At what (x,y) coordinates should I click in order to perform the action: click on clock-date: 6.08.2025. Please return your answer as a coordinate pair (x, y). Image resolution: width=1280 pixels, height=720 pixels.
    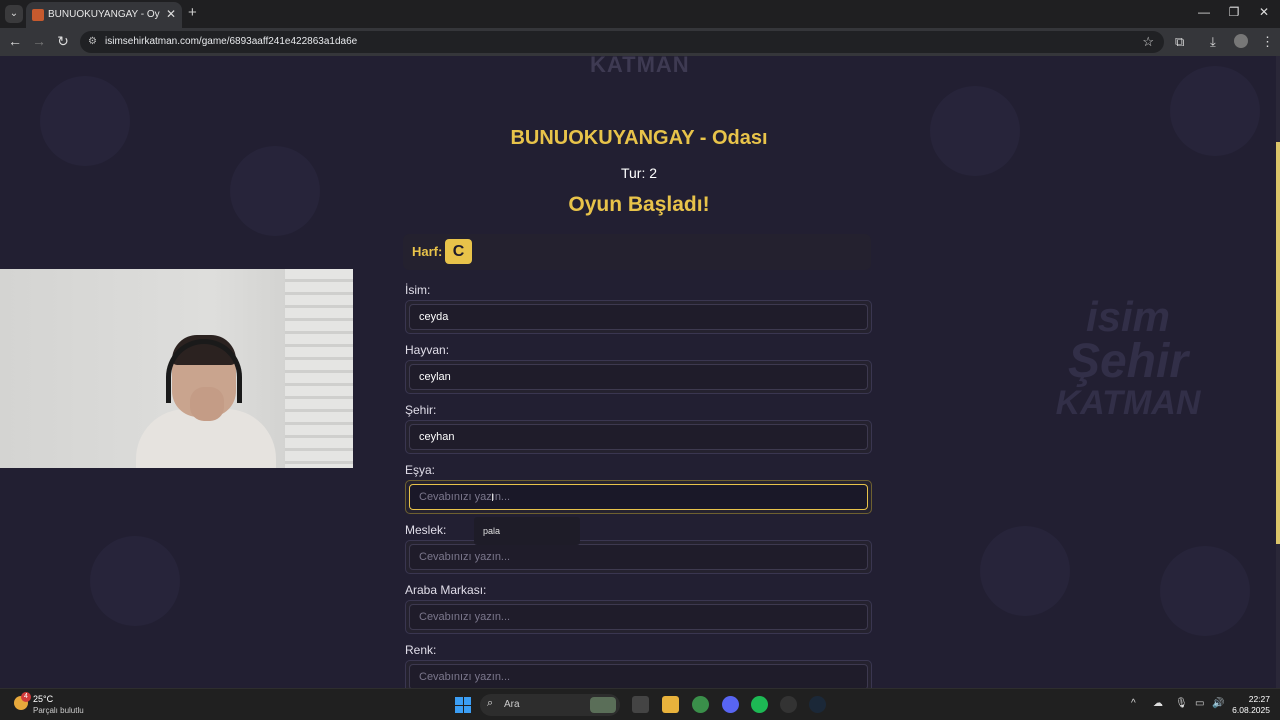
    Looking at the image, I should click on (1251, 710).